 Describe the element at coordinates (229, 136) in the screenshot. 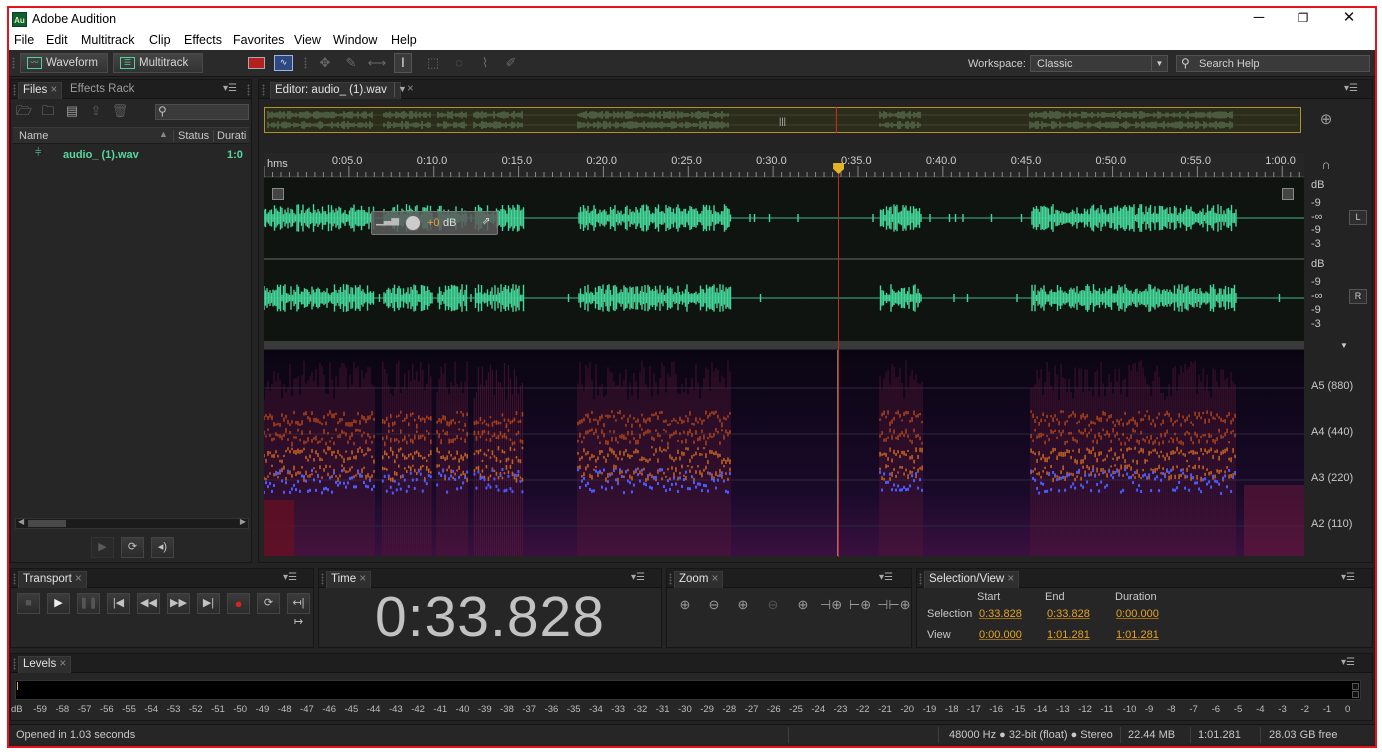

I see `column-duration: Durati` at that location.